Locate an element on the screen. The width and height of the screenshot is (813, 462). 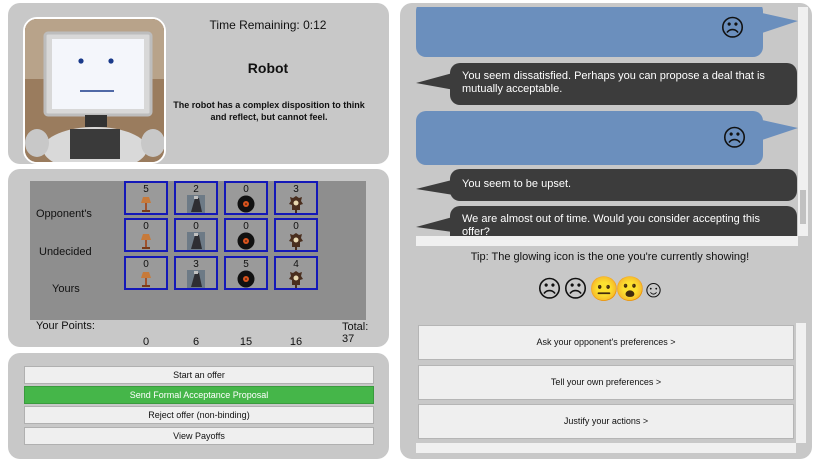
cell-opponent-1: 5 is located at coordinates (146, 198).